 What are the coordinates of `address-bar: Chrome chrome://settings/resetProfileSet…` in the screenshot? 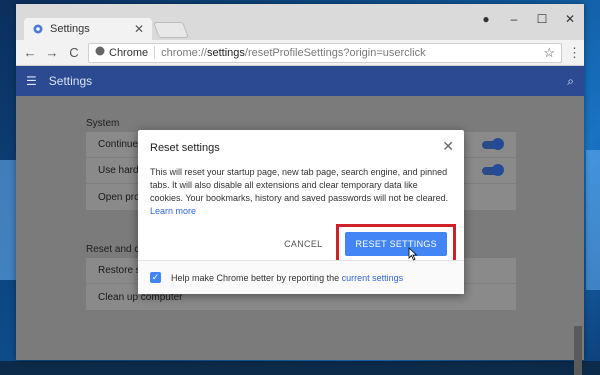 It's located at (325, 52).